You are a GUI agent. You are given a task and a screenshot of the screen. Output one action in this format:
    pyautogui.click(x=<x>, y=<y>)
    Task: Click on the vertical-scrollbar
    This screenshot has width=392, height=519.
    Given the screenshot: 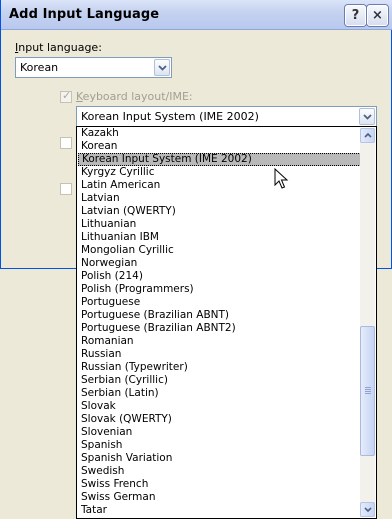 What is the action you would take?
    pyautogui.click(x=367, y=322)
    